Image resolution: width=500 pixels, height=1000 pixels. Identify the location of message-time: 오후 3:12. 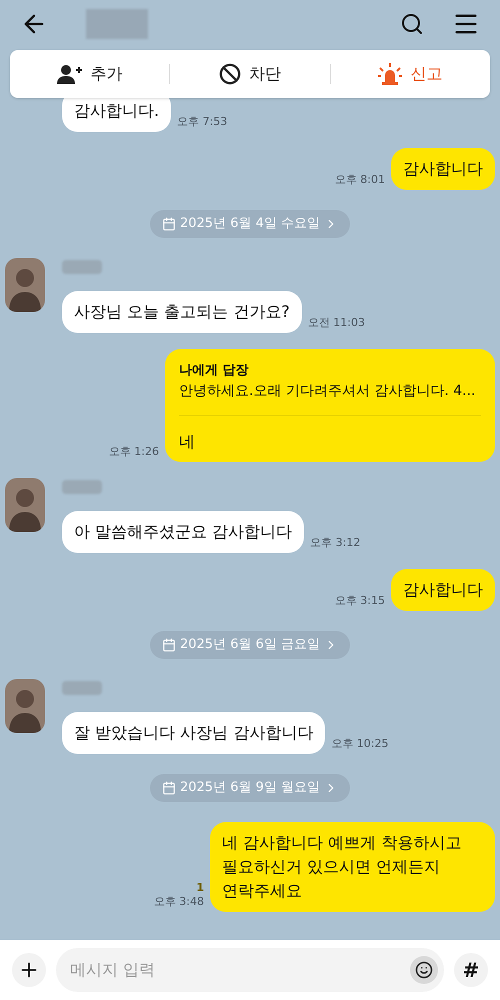
(335, 542).